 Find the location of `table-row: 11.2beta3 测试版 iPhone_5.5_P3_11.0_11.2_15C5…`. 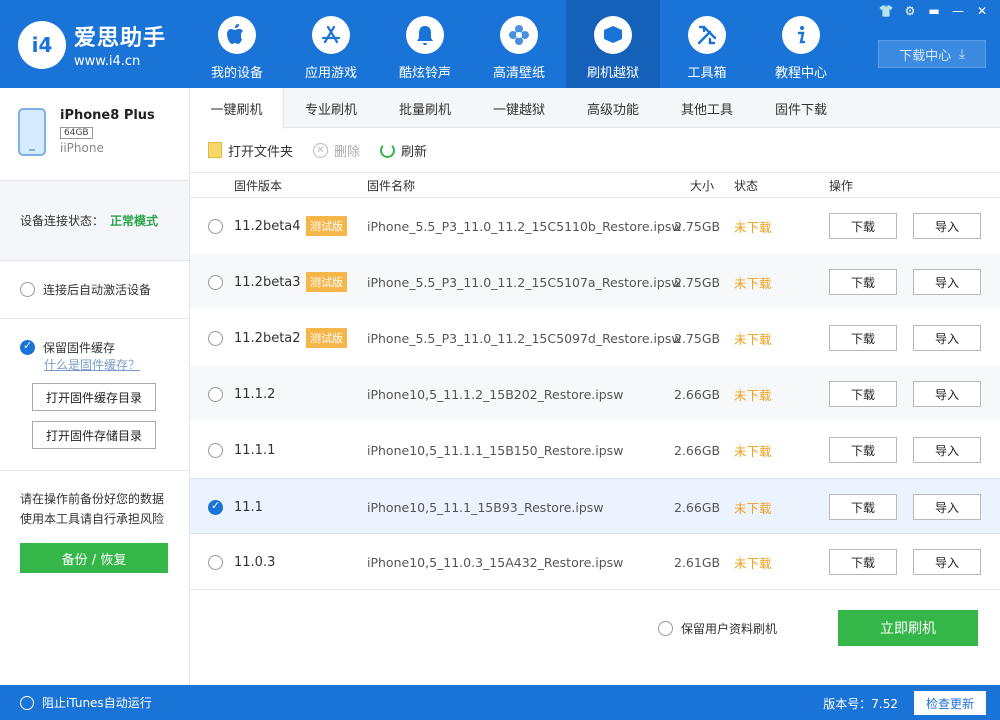

table-row: 11.2beta3 测试版 iPhone_5.5_P3_11.0_11.2_15C5… is located at coordinates (595, 282).